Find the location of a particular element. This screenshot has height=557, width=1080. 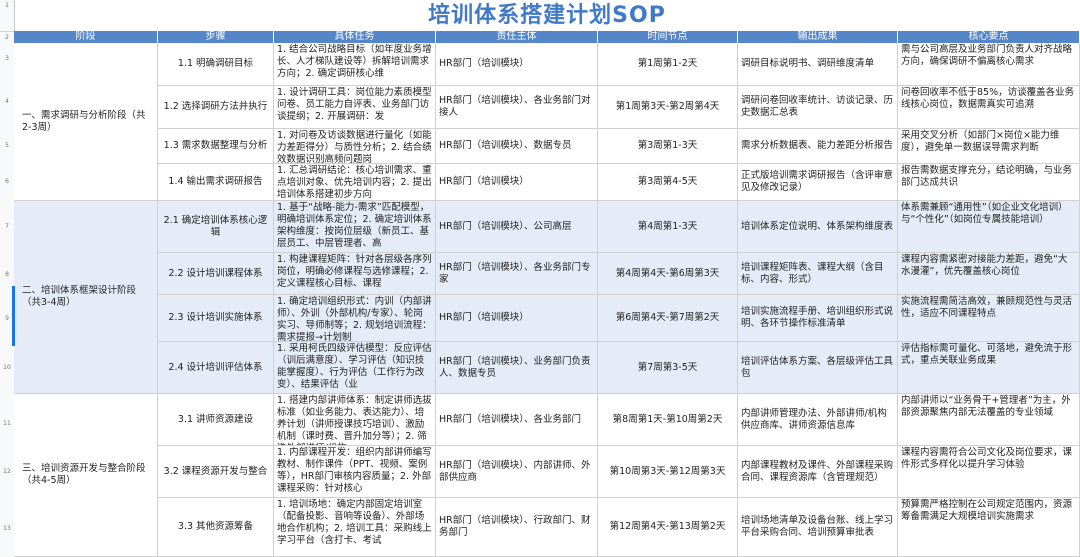

step-cell: 3.1 讲师资源建设 is located at coordinates (216, 420).